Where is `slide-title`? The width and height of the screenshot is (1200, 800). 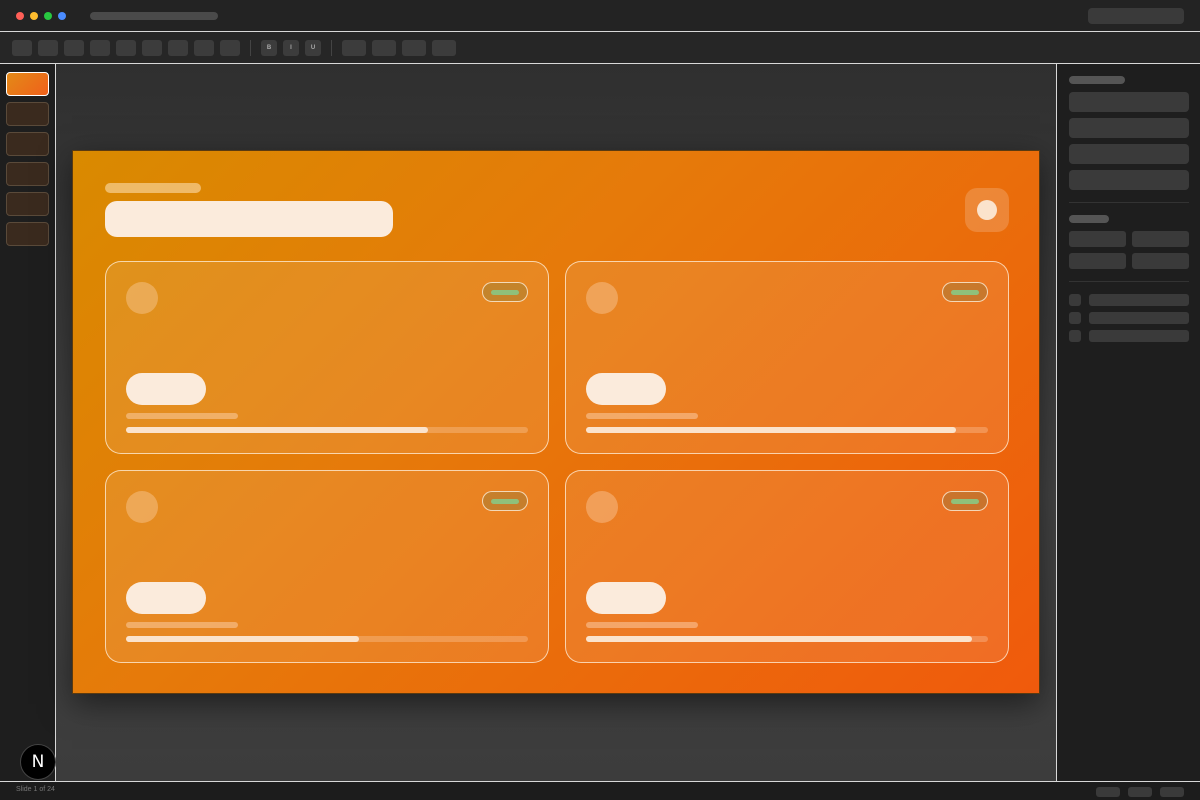 slide-title is located at coordinates (249, 219).